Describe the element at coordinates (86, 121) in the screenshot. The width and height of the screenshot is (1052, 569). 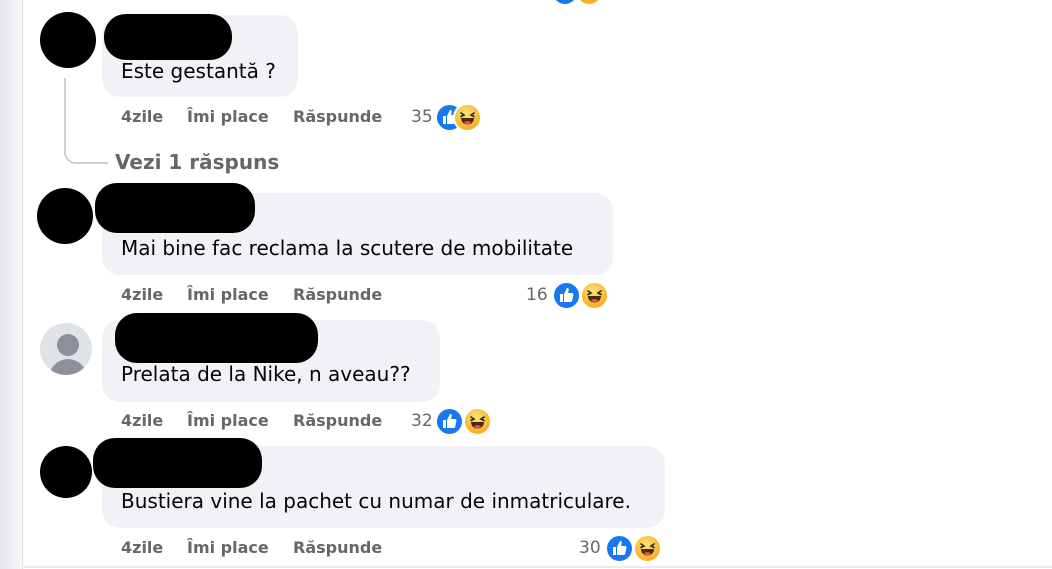
I see `thread-connector-line` at that location.